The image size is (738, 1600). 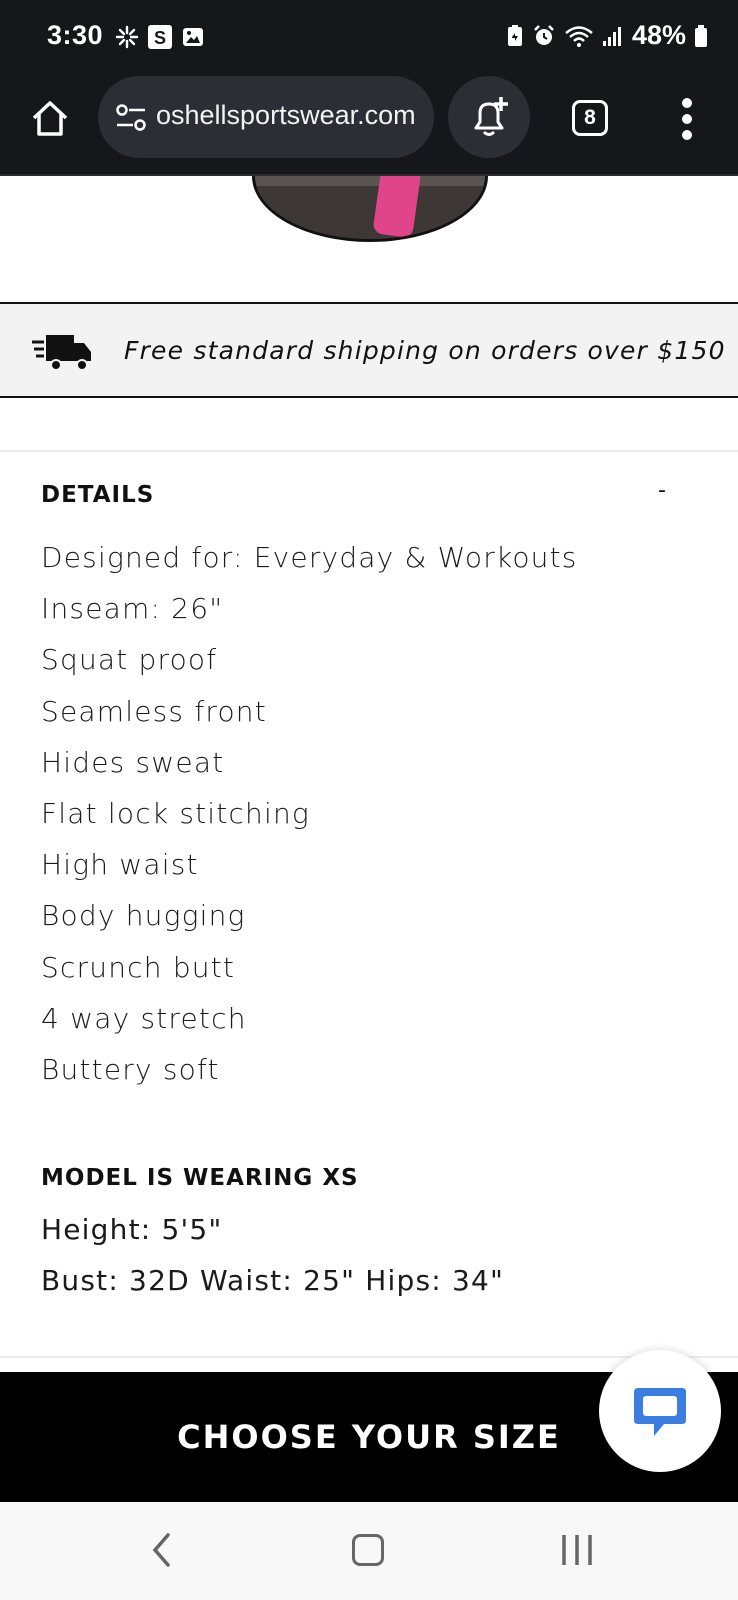 What do you see at coordinates (127, 37) in the screenshot?
I see `pinwheel-icon` at bounding box center [127, 37].